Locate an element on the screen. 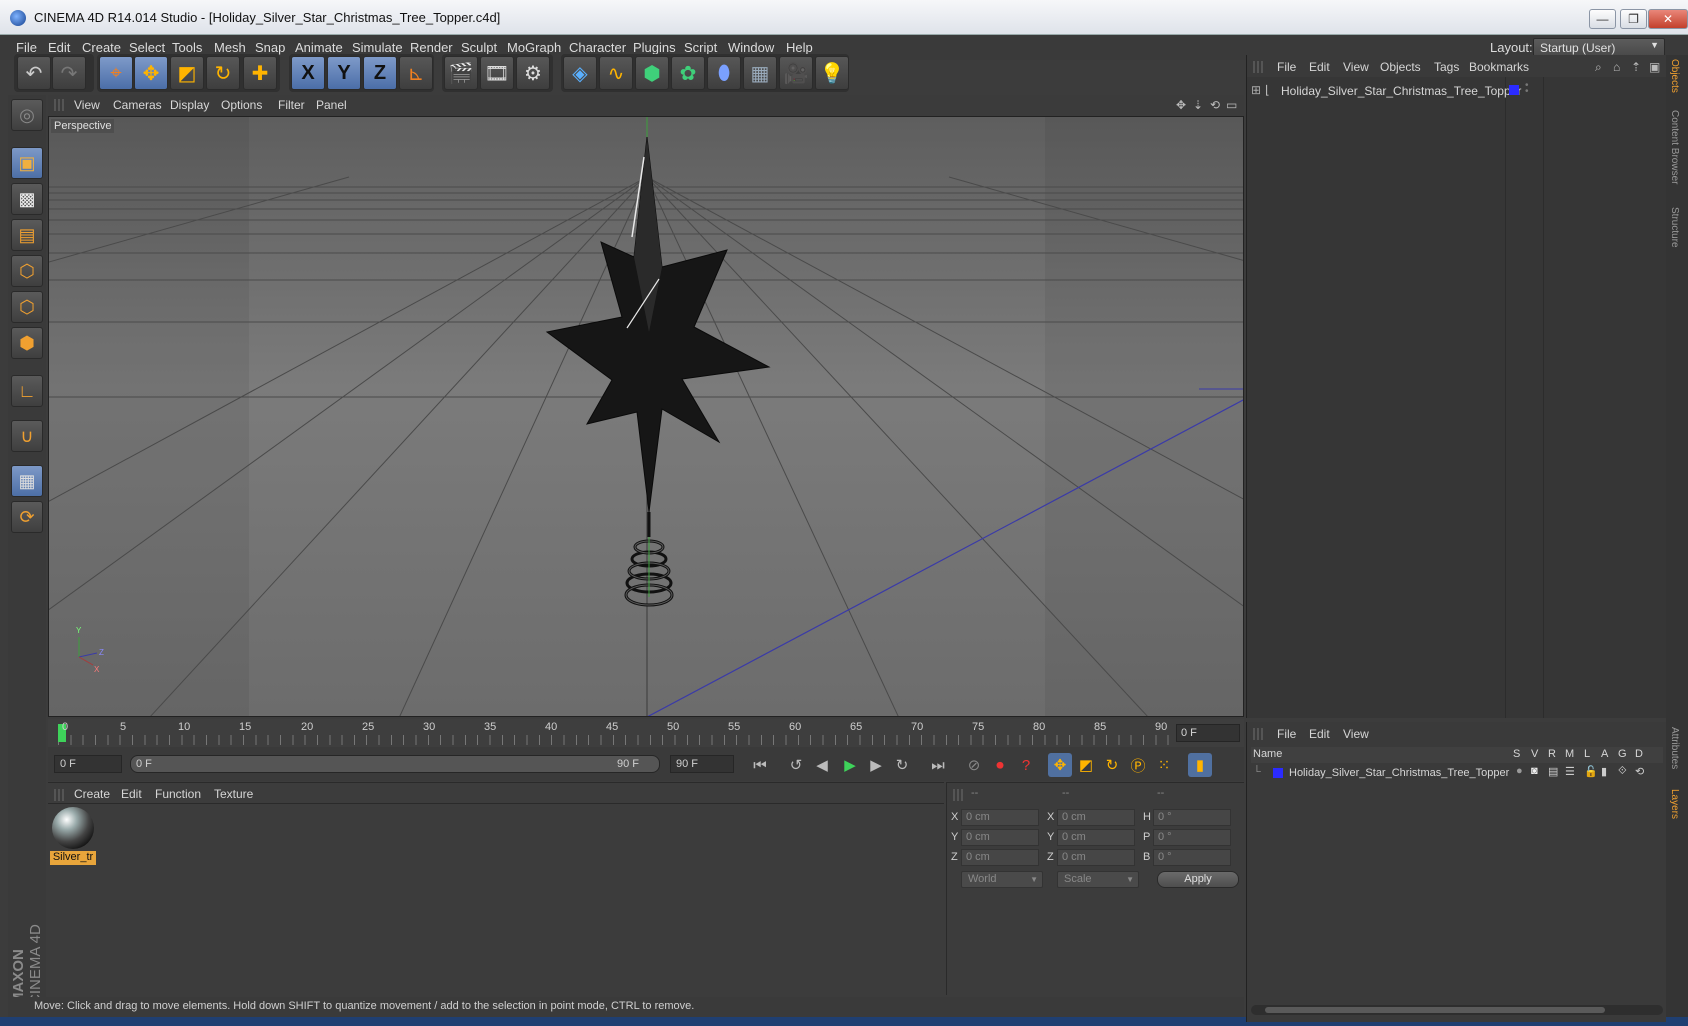  workplane-icon: ▤ is located at coordinates (27, 235).